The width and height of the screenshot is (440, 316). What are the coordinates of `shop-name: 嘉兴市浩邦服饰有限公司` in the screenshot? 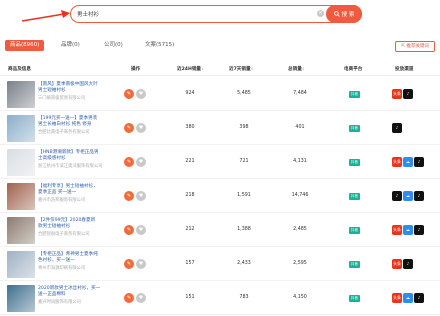 It's located at (62, 200).